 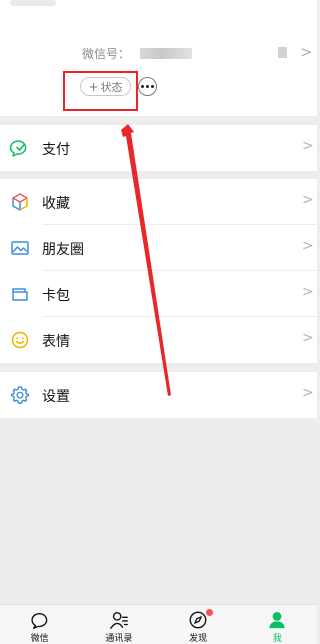 What do you see at coordinates (39, 621) in the screenshot?
I see `chat-bubble-icon` at bounding box center [39, 621].